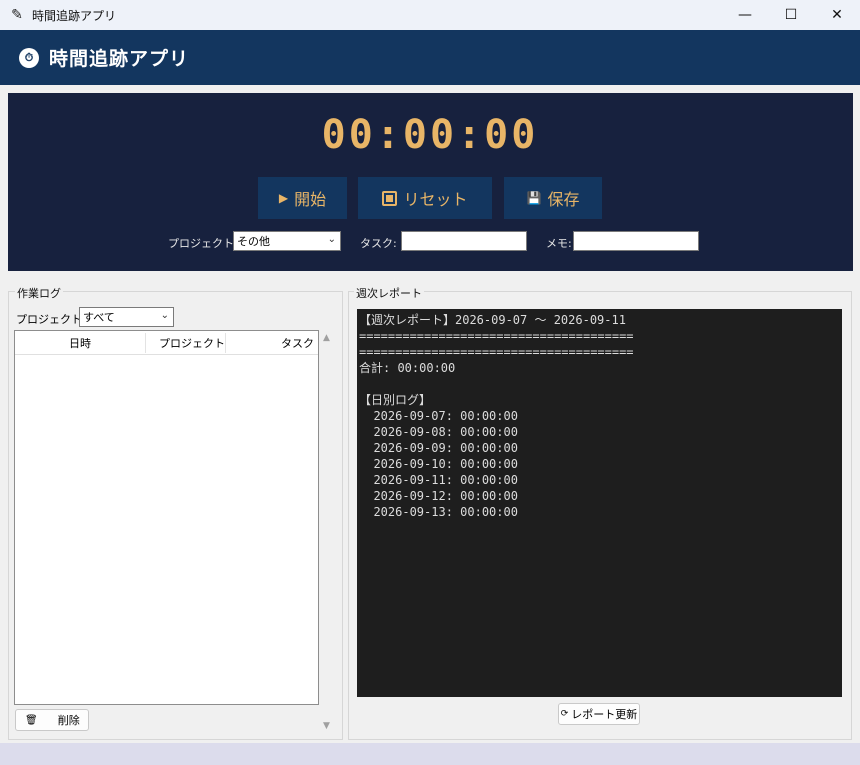 The height and width of the screenshot is (765, 860). I want to click on column-header-datetime: 日時, so click(80, 343).